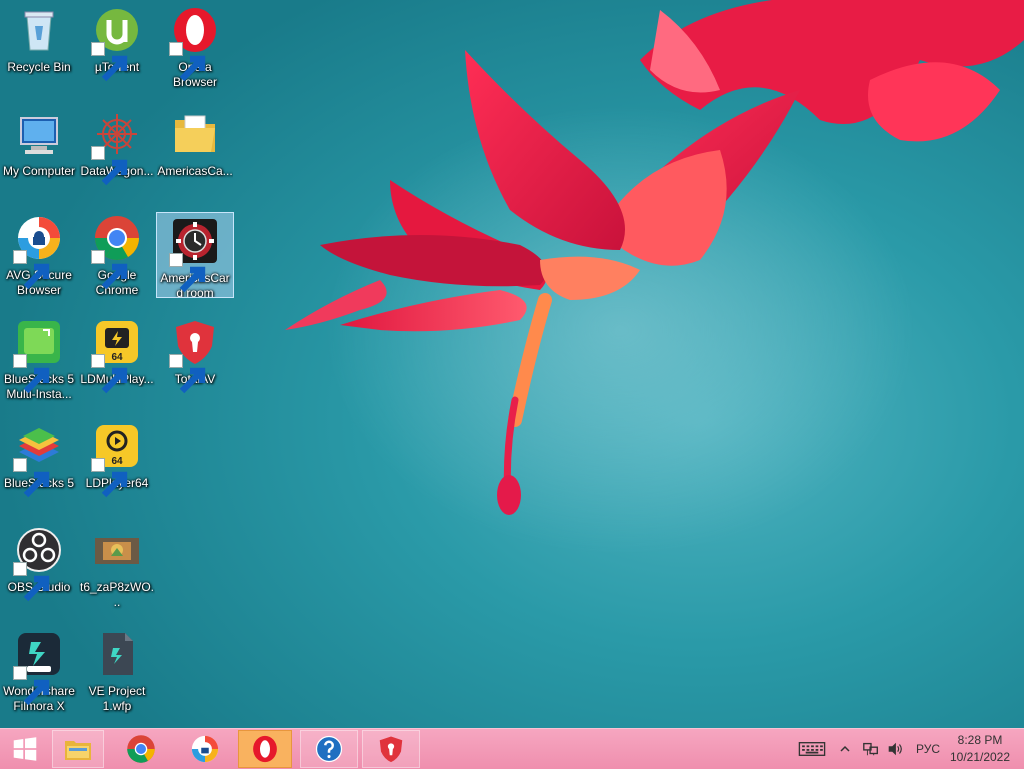  I want to click on desktop-icon-label: My Computer, so click(39, 171).